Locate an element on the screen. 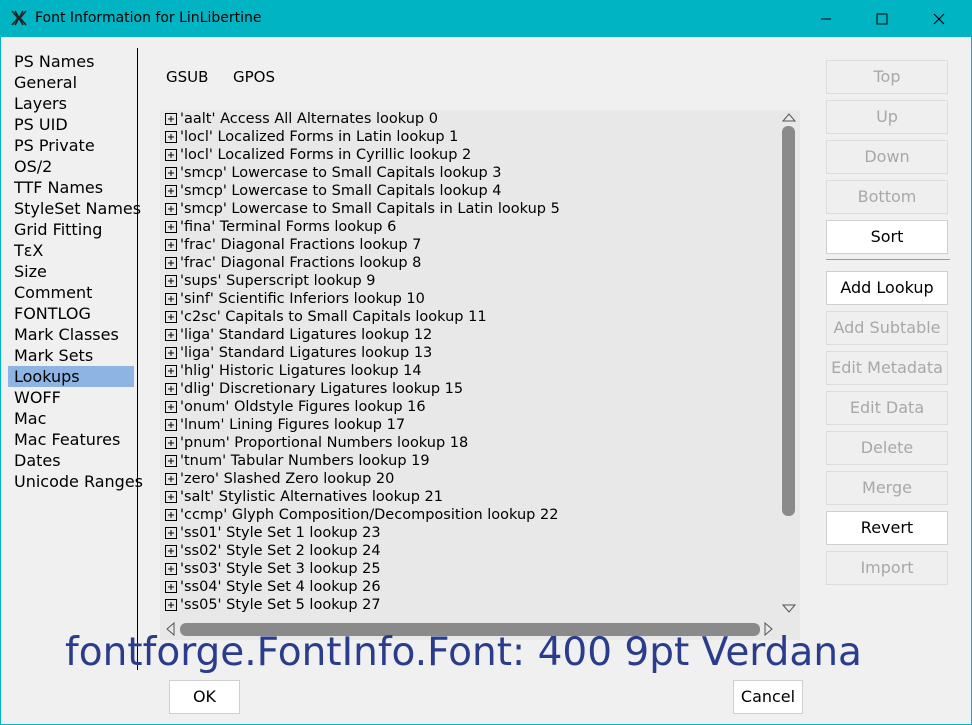  tab-gpos: GPOS is located at coordinates (254, 77).